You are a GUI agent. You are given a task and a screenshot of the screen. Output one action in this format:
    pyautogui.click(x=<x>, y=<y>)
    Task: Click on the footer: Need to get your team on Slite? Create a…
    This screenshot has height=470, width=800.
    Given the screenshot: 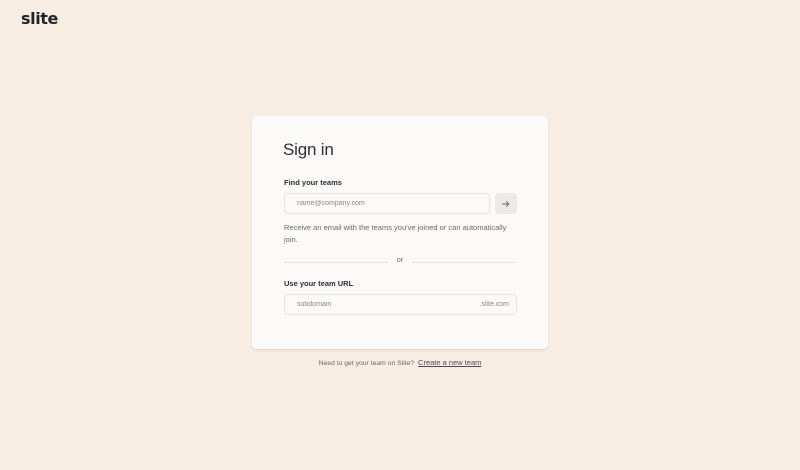 What is the action you would take?
    pyautogui.click(x=400, y=362)
    